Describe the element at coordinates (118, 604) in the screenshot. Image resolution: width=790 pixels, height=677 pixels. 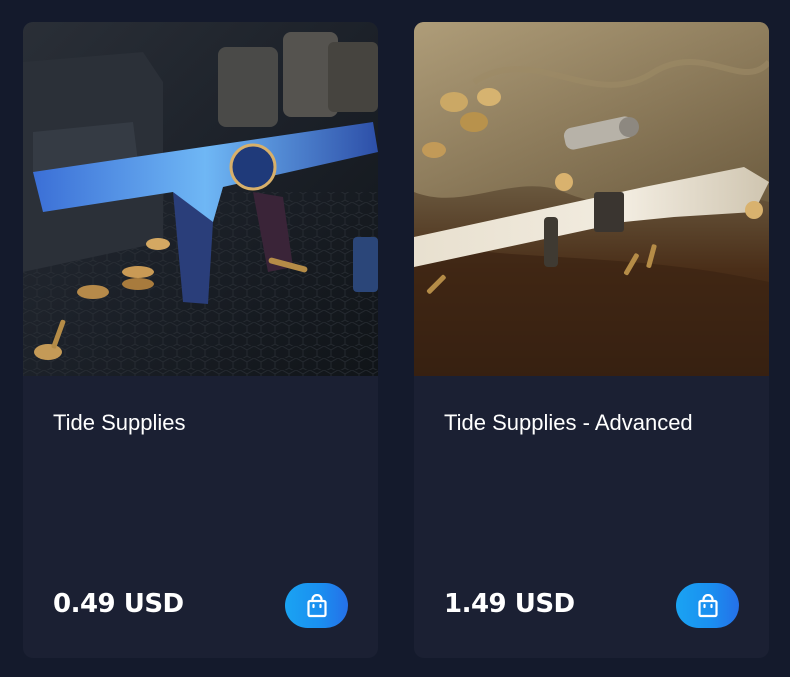
I see `product-price: 0.49 USD` at that location.